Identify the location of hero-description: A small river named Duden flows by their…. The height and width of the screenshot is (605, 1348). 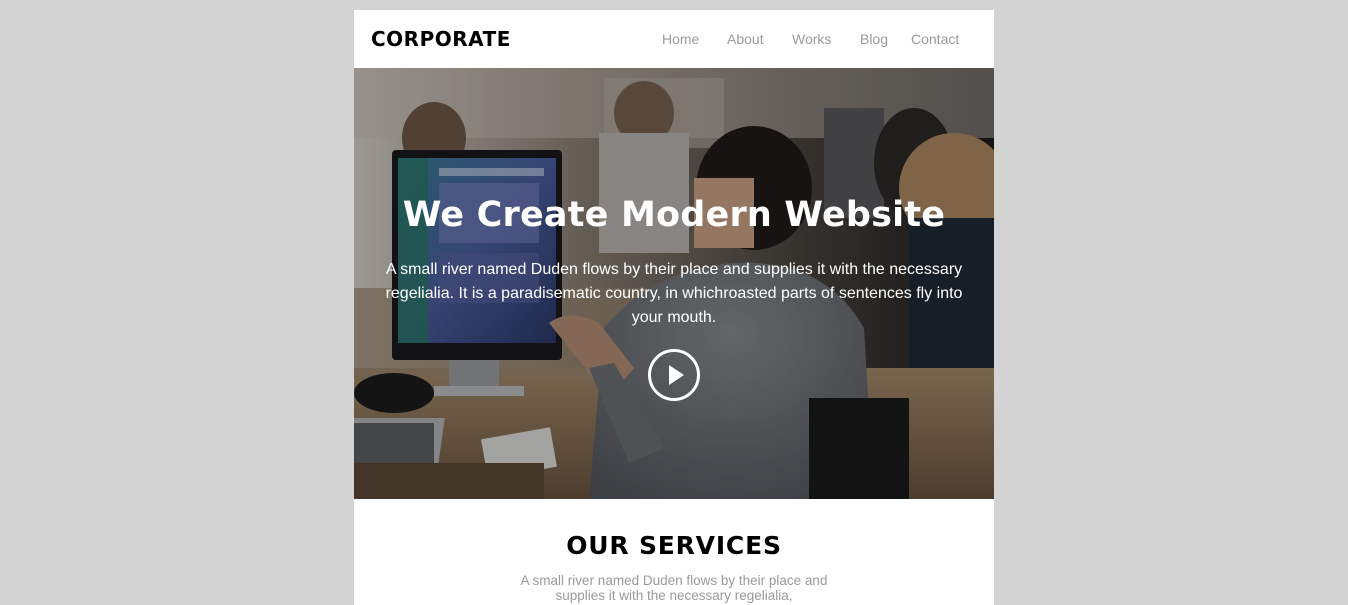
(674, 293).